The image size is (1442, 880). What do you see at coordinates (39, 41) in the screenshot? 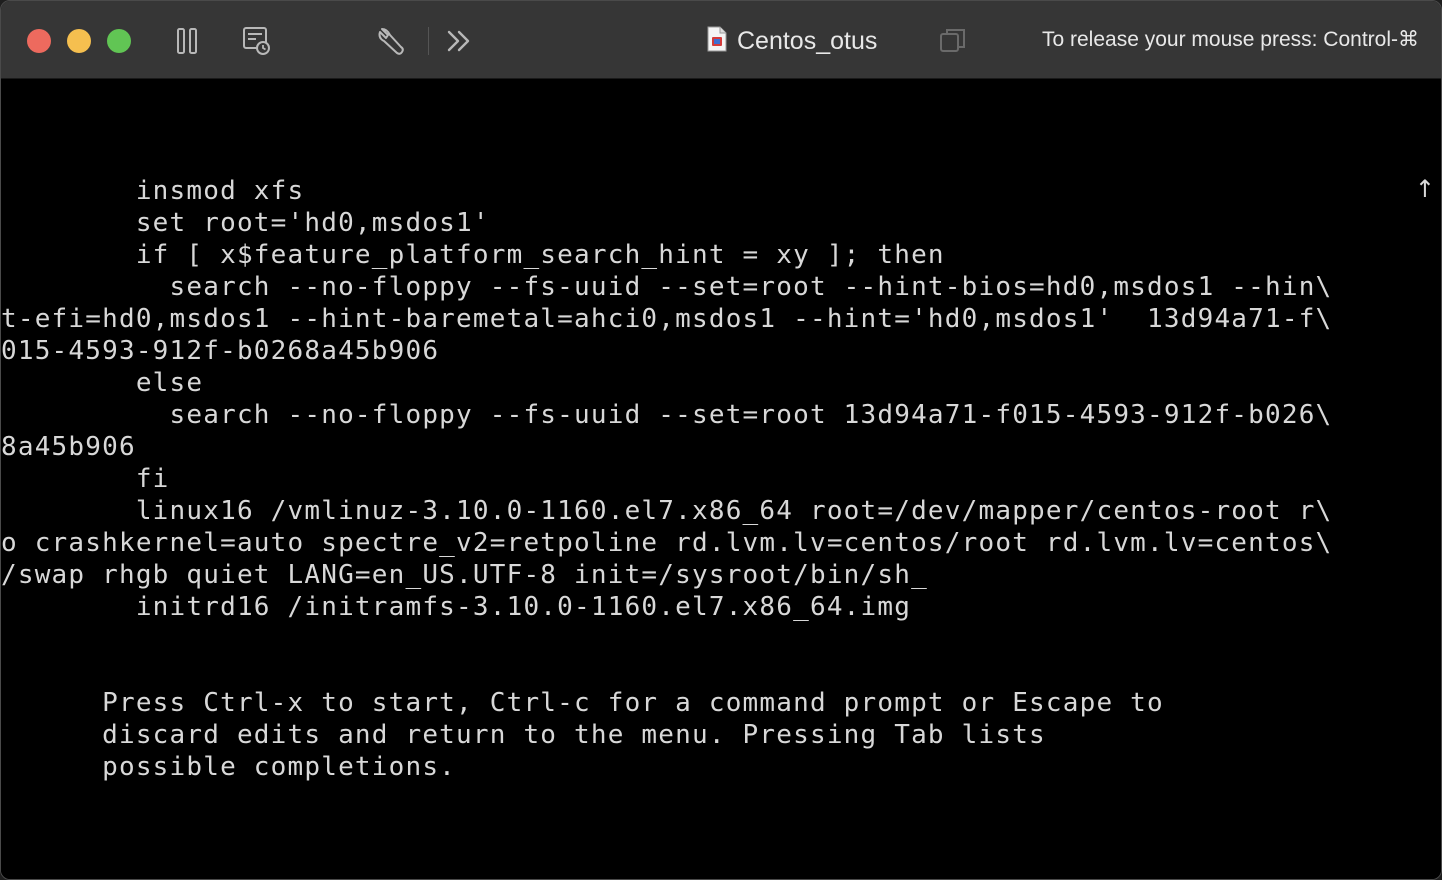
I see `close-window-button` at bounding box center [39, 41].